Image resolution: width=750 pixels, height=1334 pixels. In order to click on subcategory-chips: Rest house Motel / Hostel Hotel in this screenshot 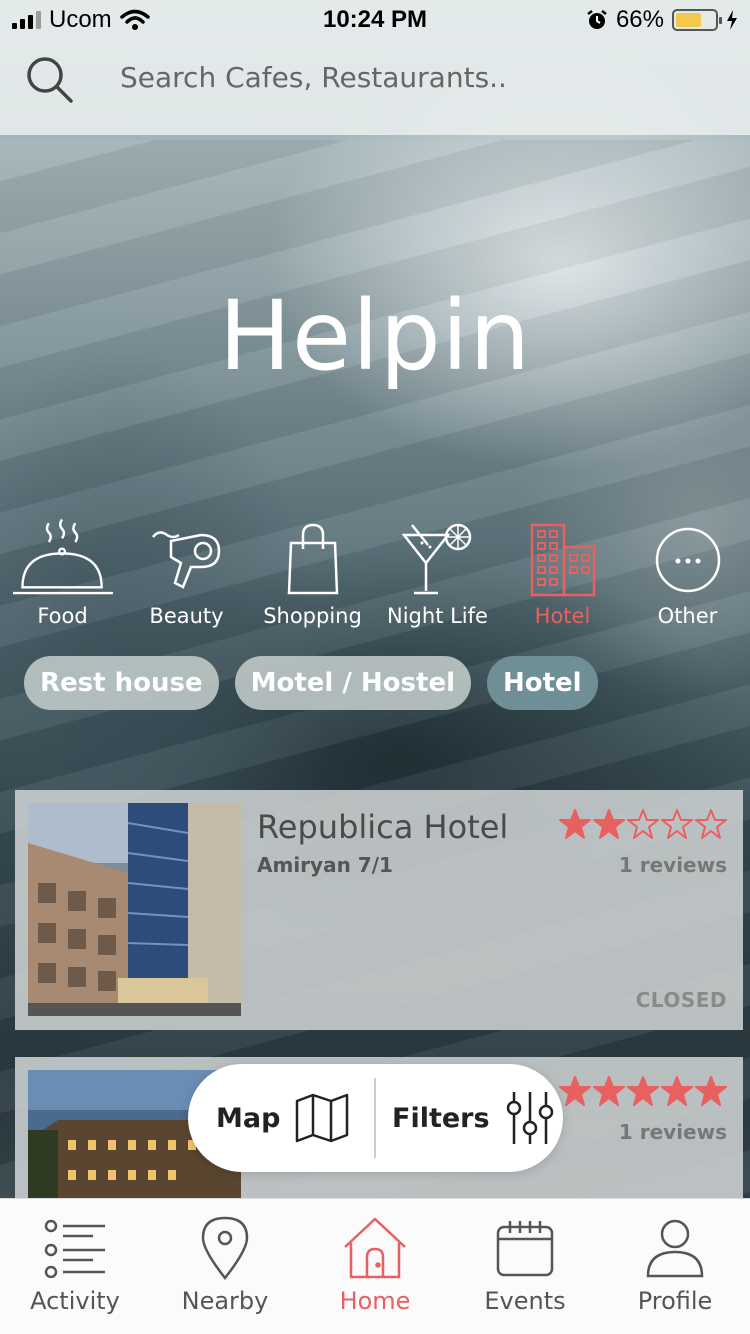, I will do `click(311, 683)`.